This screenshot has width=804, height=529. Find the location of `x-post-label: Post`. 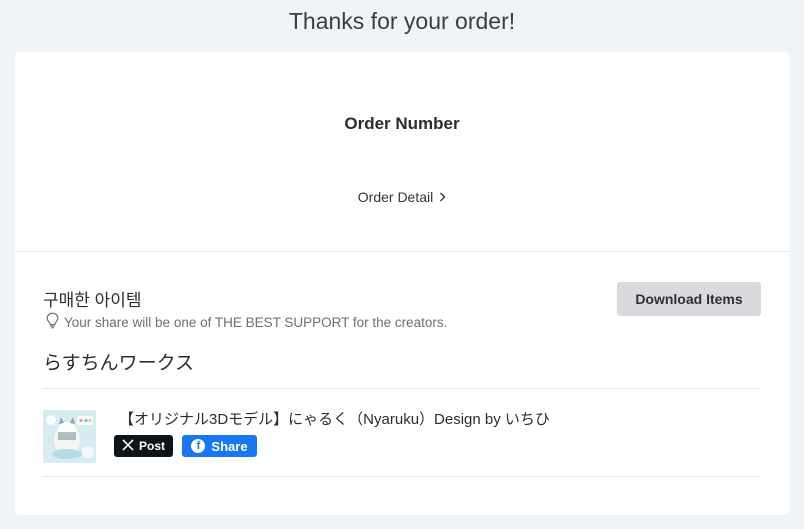

x-post-label: Post is located at coordinates (151, 446).